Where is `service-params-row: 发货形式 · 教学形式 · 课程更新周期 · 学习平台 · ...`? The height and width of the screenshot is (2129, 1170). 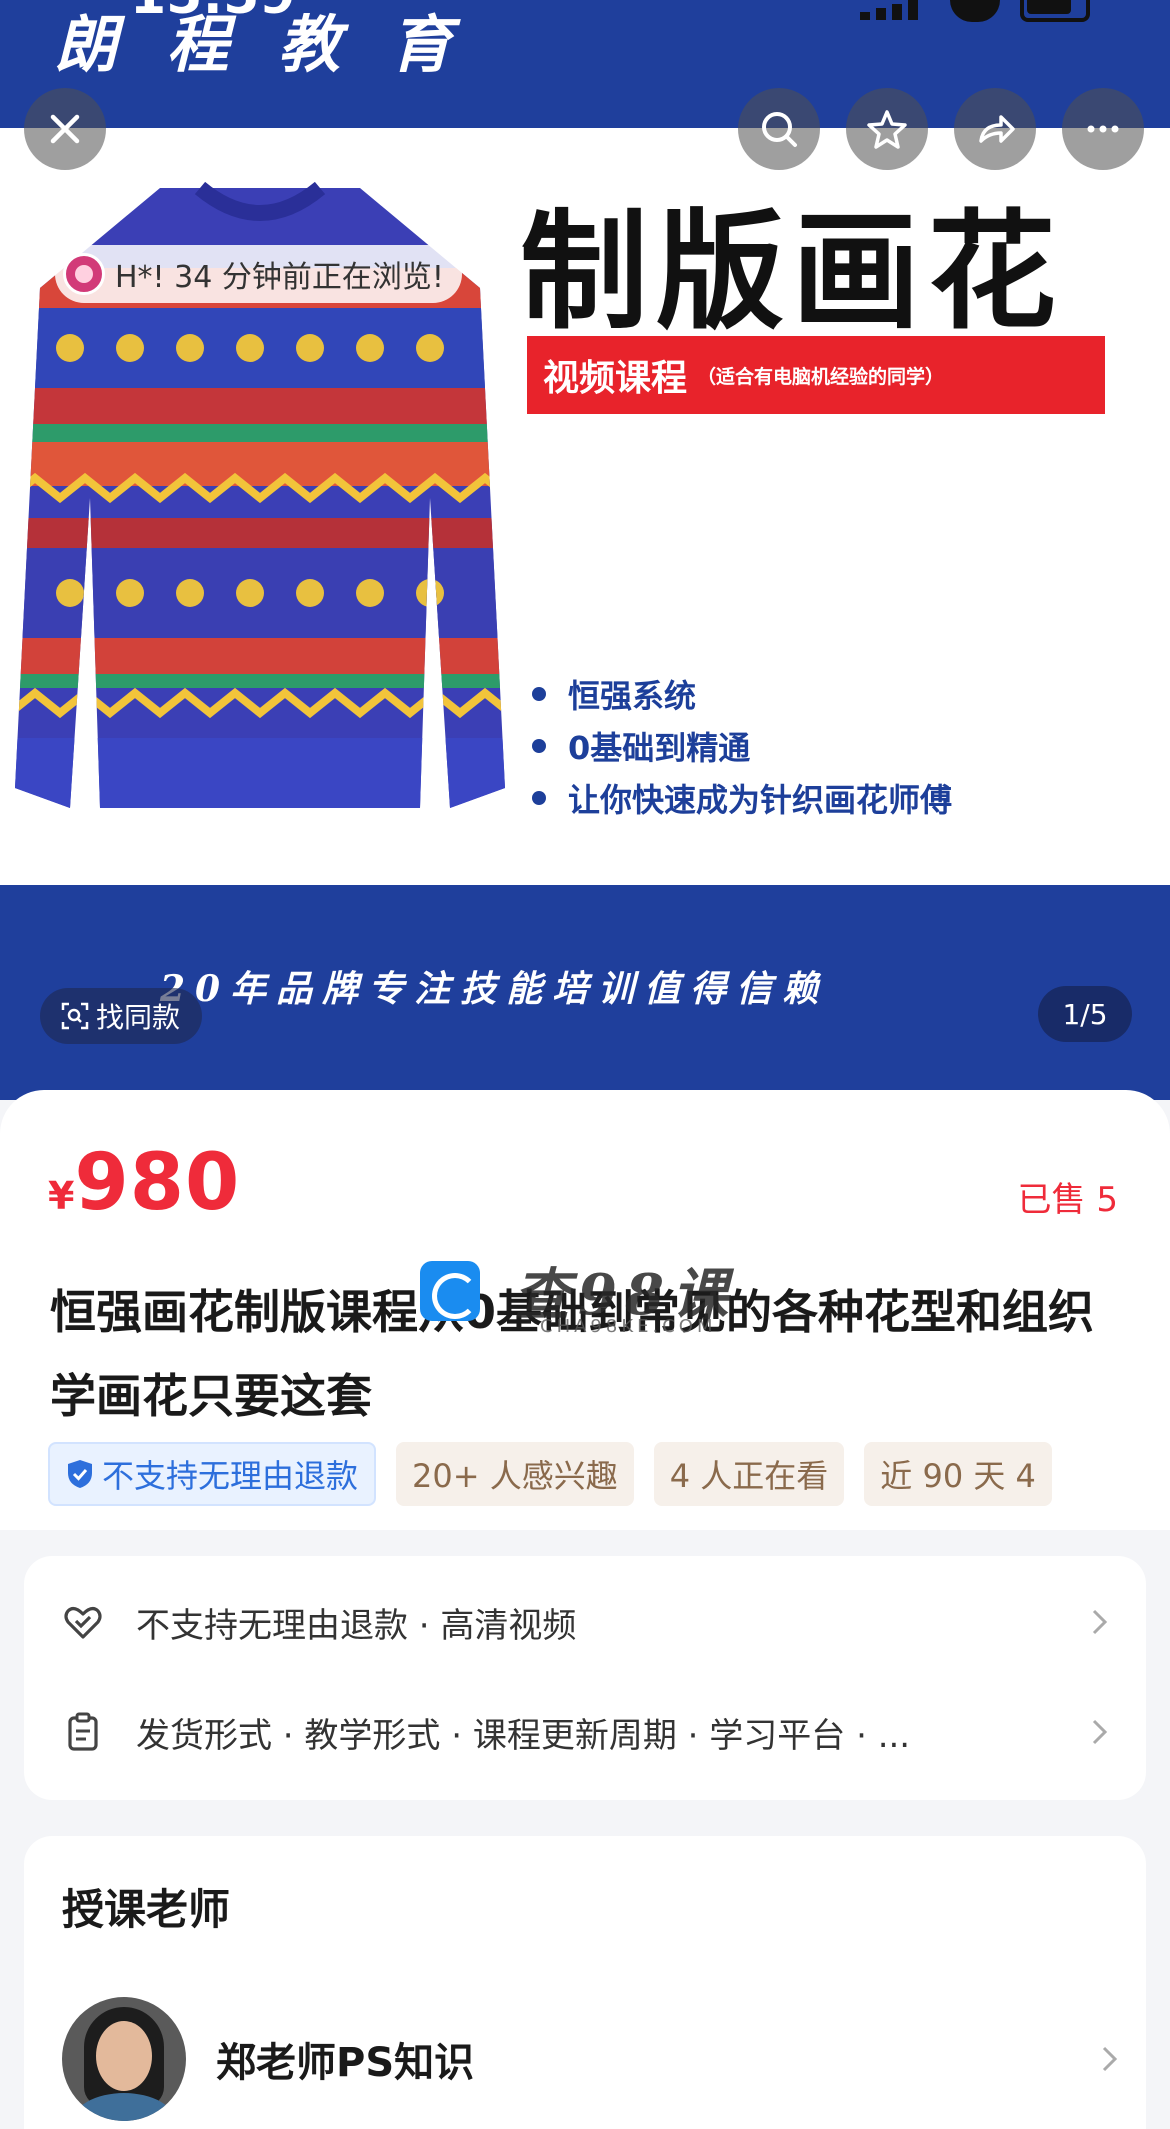 service-params-row: 发货形式 · 教学形式 · 课程更新周期 · 学习平台 · ... is located at coordinates (587, 1732).